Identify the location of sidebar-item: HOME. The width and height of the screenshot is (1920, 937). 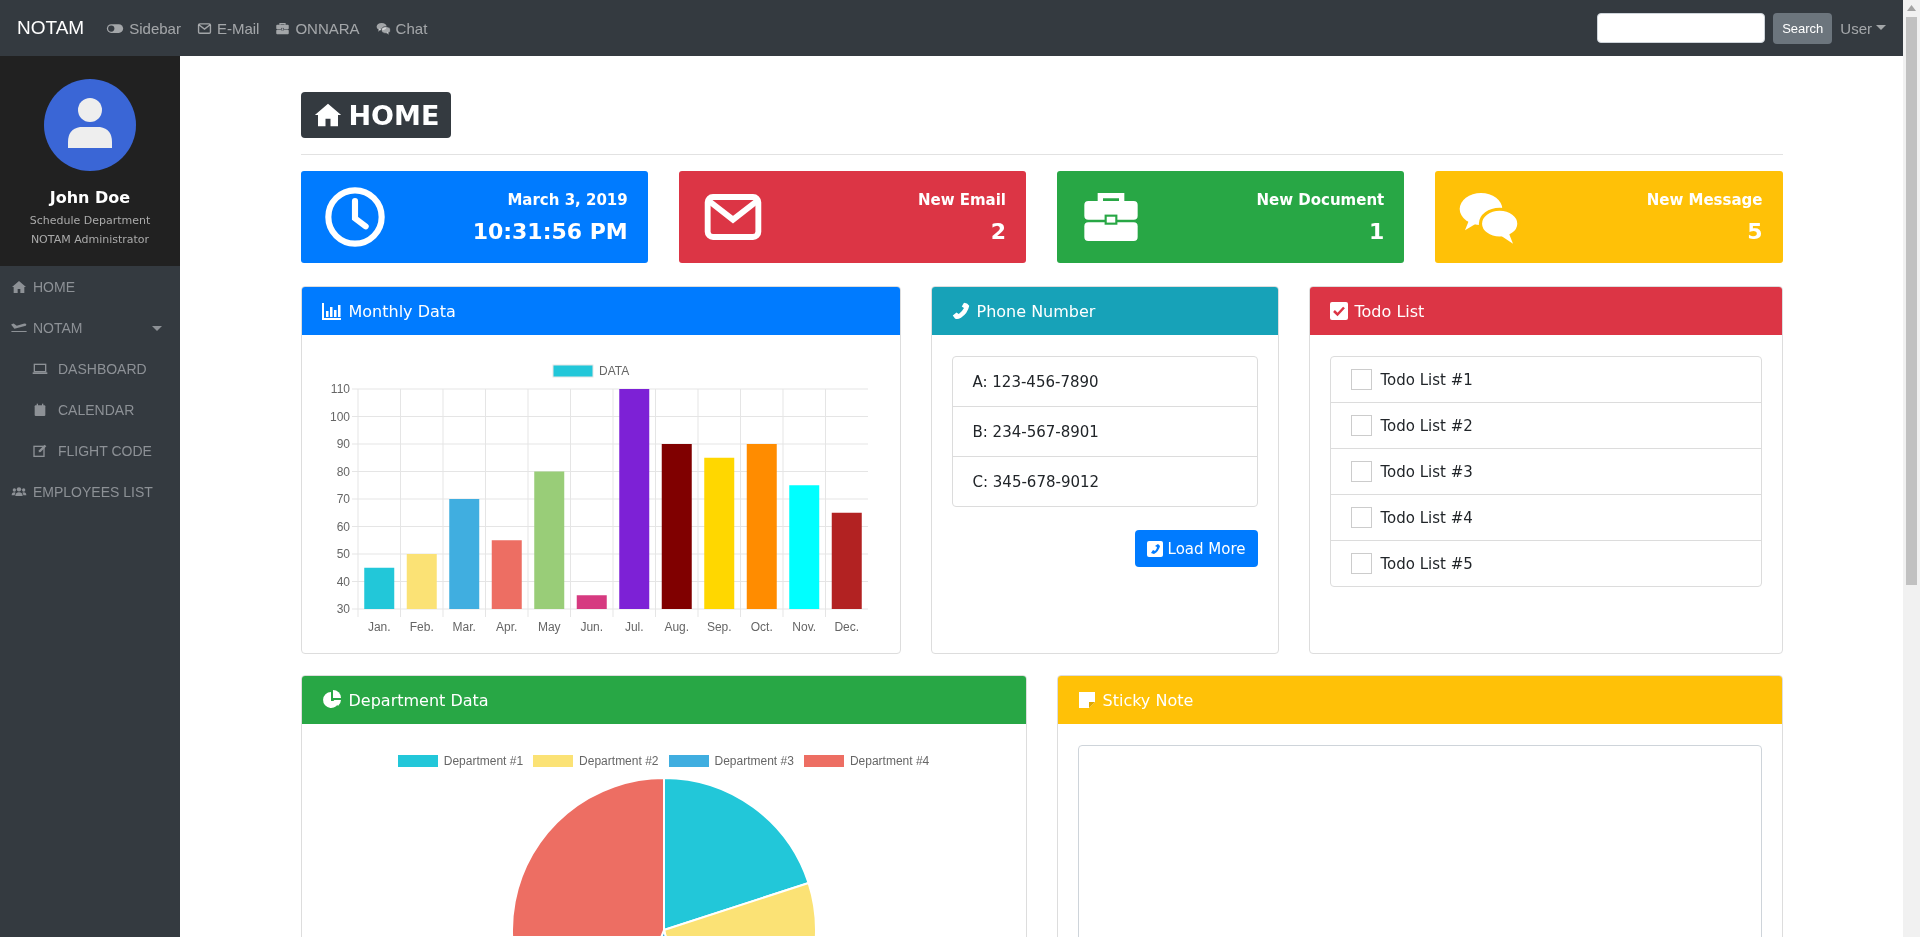
(90, 286).